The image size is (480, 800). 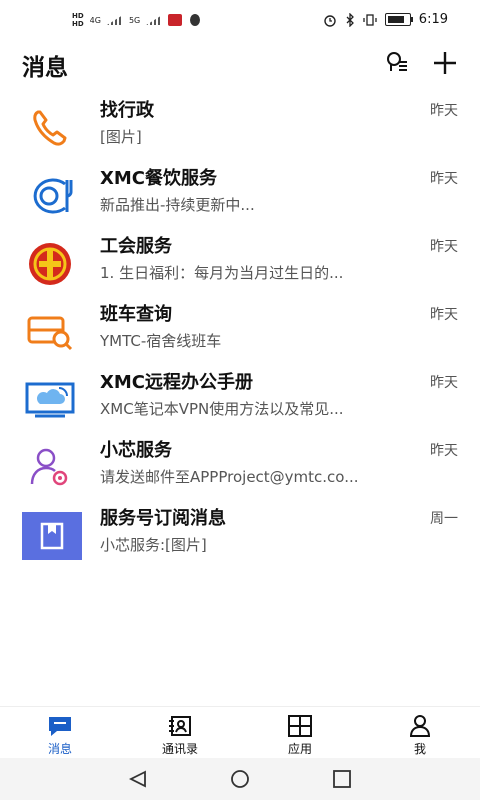 What do you see at coordinates (330, 20) in the screenshot?
I see `alarm-icon` at bounding box center [330, 20].